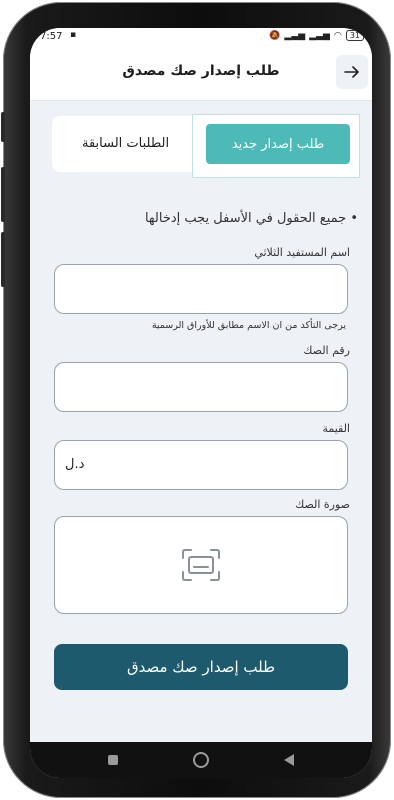 This screenshot has width=394, height=800. Describe the element at coordinates (112, 760) in the screenshot. I see `recent-apps-button` at that location.